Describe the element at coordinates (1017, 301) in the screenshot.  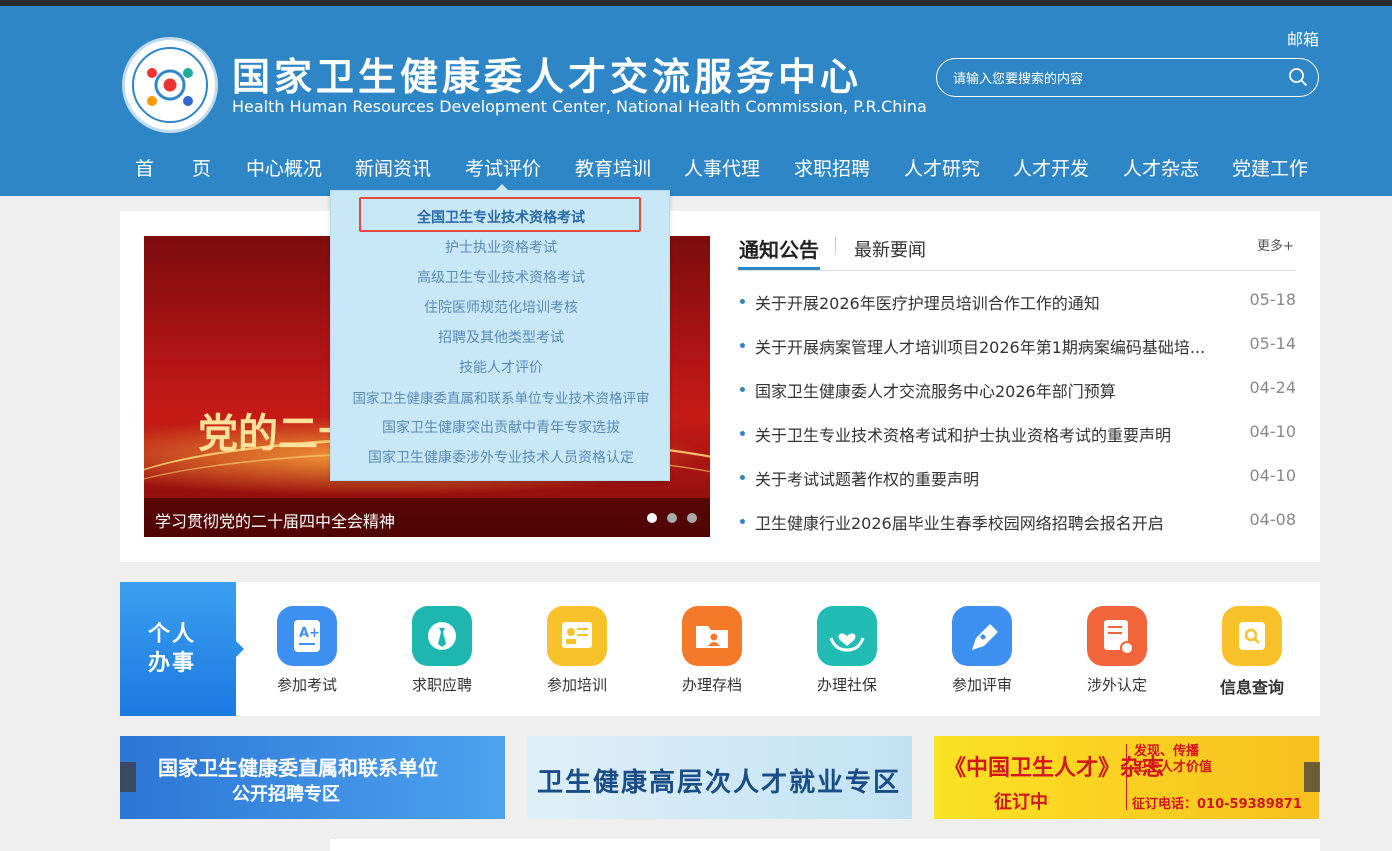
I see `list-item: 关于开展2026年医疗护理员培训合作工作的通知 05-18` at that location.